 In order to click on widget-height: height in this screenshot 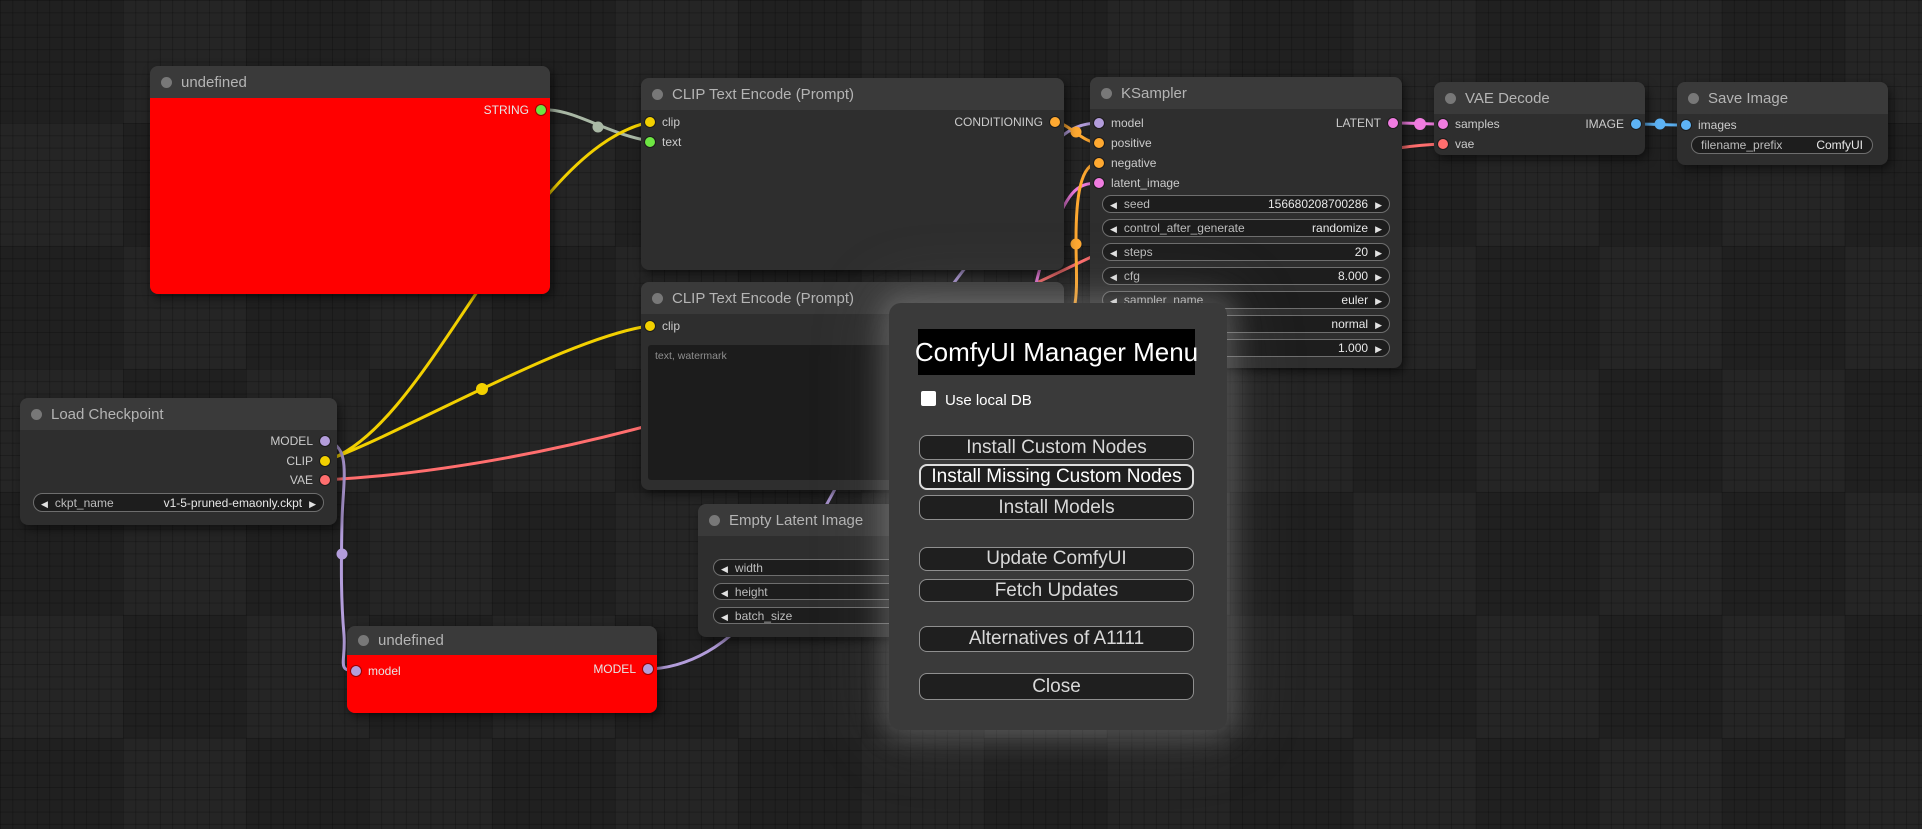, I will do `click(813, 591)`.